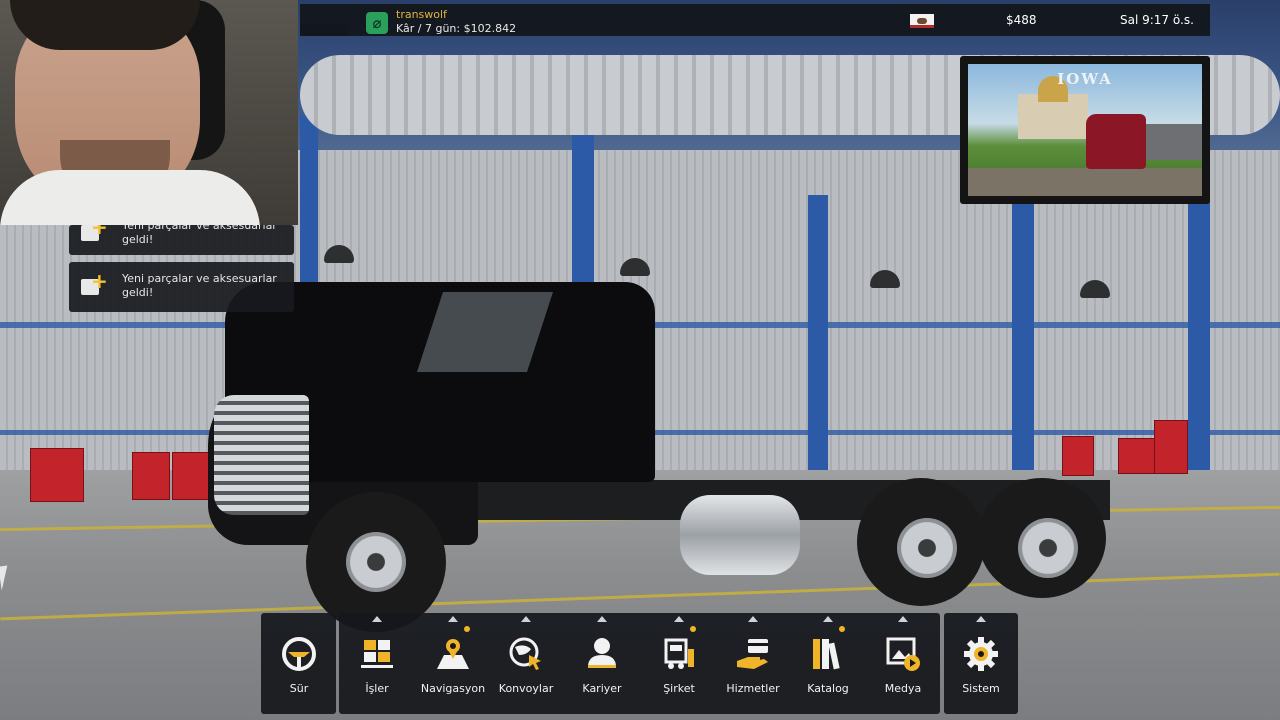  Describe the element at coordinates (453, 688) in the screenshot. I see `navigation-label: Navigasyon` at that location.